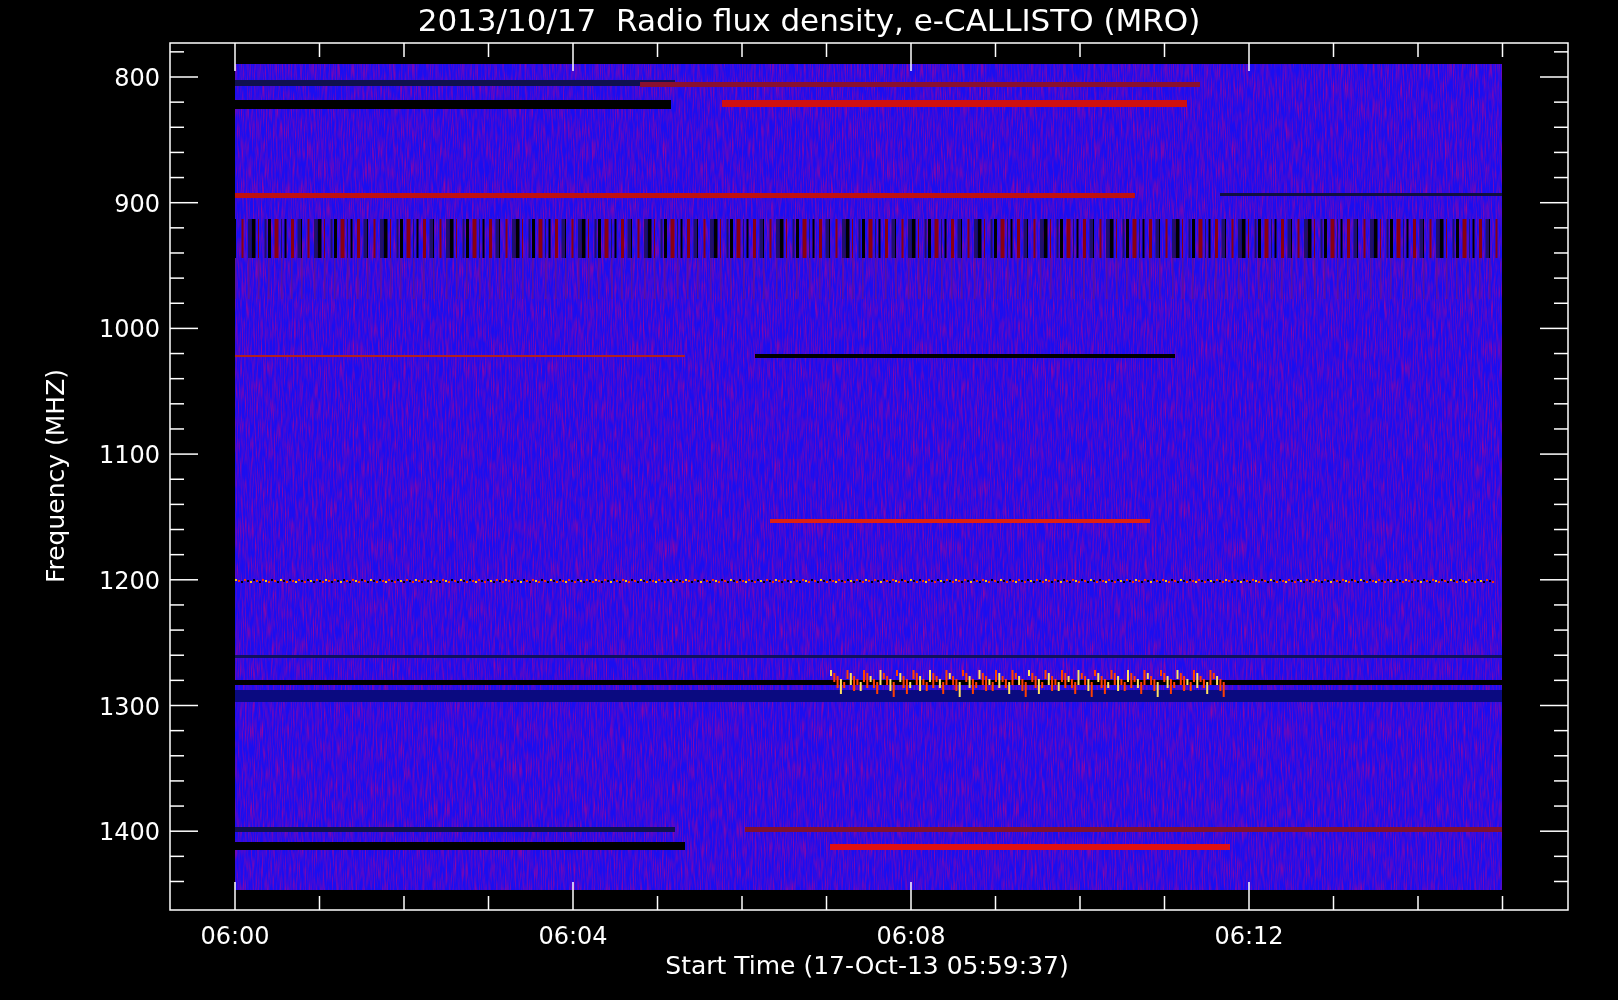 The height and width of the screenshot is (1000, 1618). Describe the element at coordinates (235, 936) in the screenshot. I see `x-tick-label: 06:00` at that location.